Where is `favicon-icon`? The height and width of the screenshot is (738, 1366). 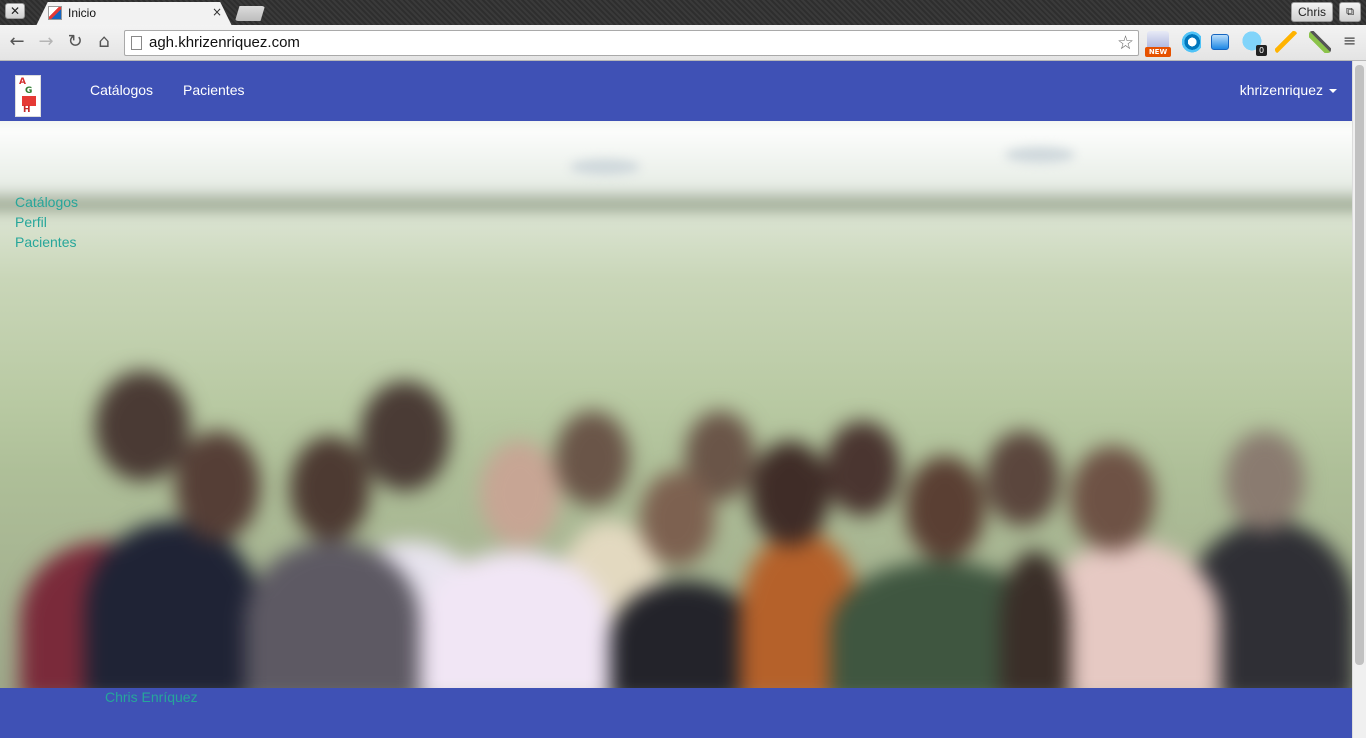
favicon-icon is located at coordinates (55, 13).